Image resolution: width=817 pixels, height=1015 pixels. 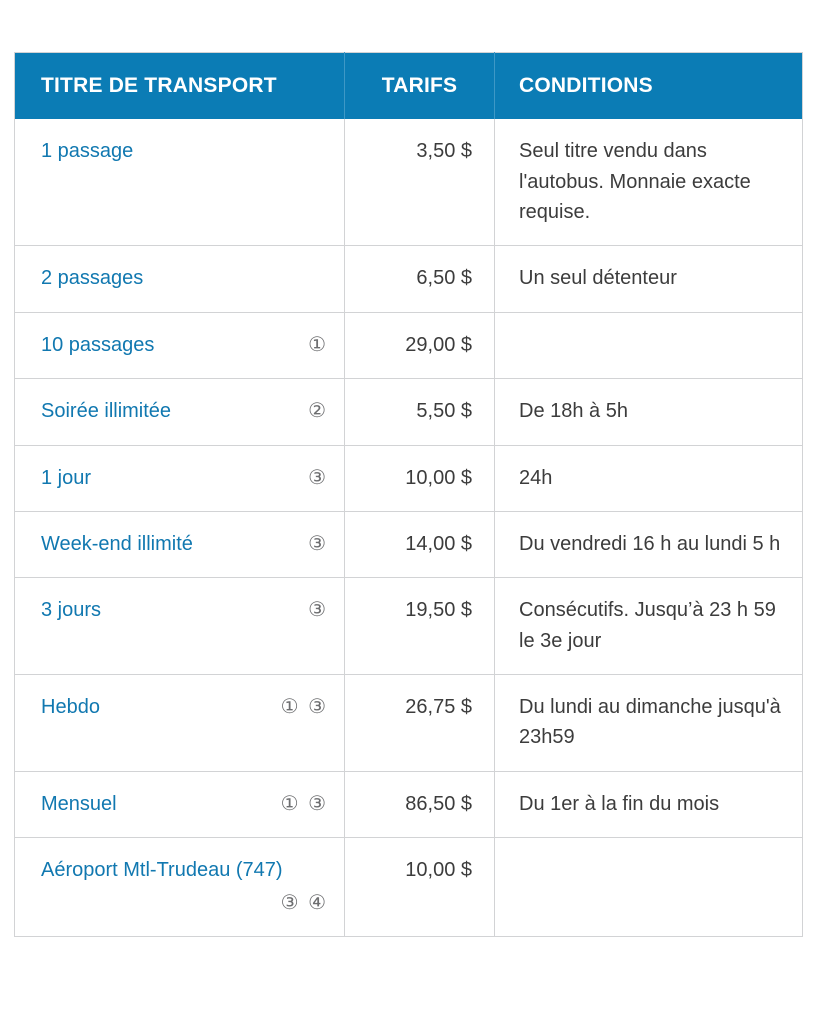 What do you see at coordinates (162, 870) in the screenshot?
I see `titre-link: Aéroport Mtl-Trudeau (747)` at bounding box center [162, 870].